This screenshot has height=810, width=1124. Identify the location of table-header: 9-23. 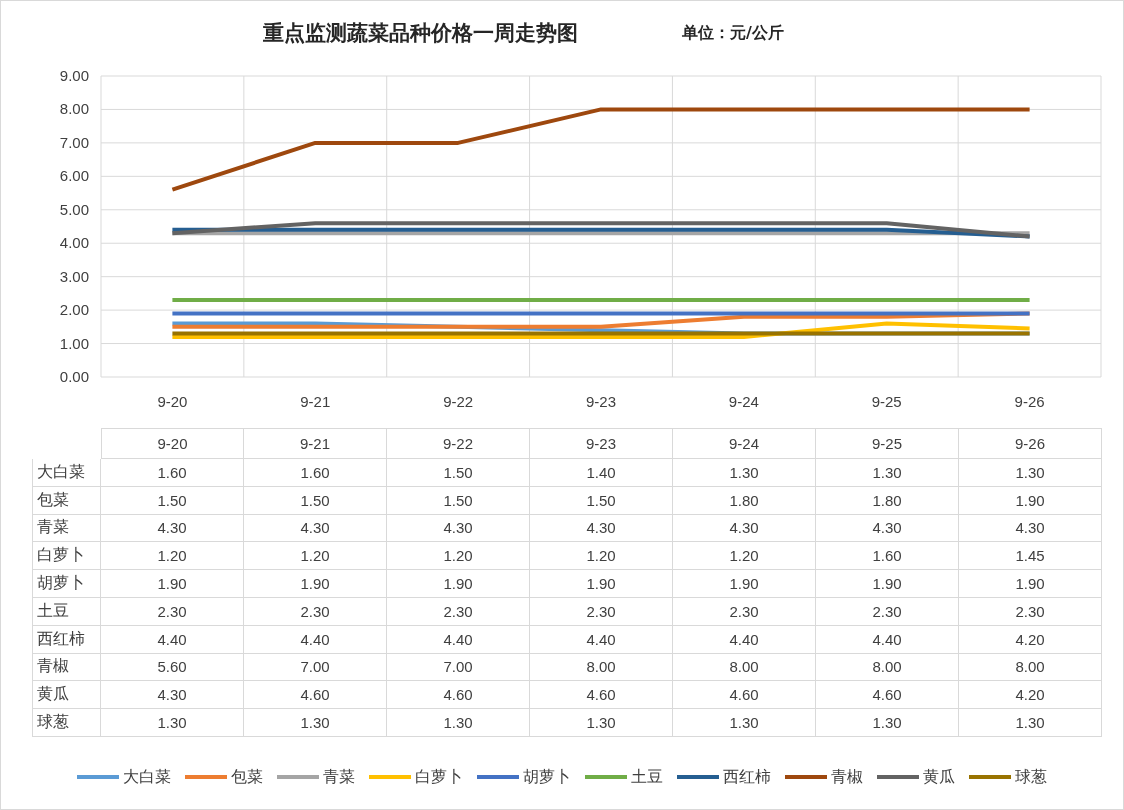
(601, 443).